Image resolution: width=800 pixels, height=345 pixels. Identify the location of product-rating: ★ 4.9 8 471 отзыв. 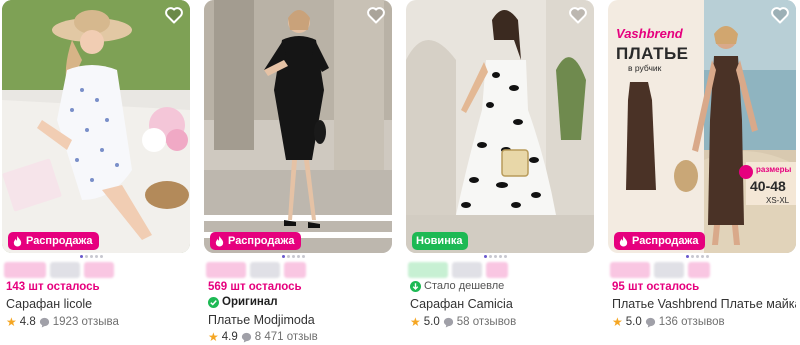
(263, 337).